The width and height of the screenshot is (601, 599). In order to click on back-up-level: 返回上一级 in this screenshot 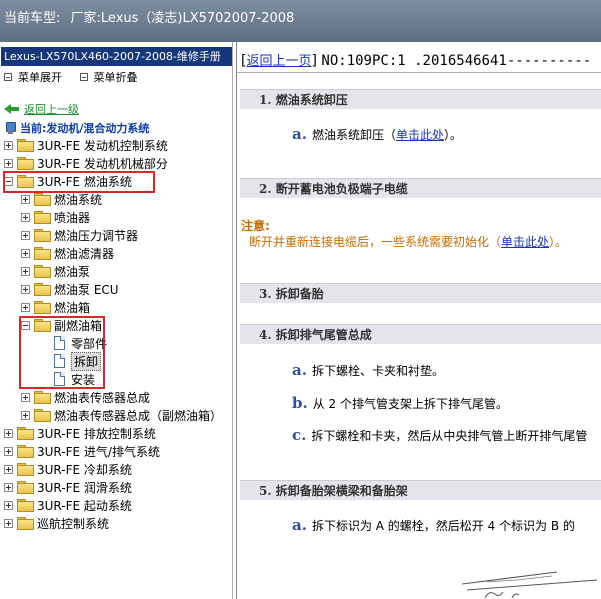, I will do `click(41, 109)`.